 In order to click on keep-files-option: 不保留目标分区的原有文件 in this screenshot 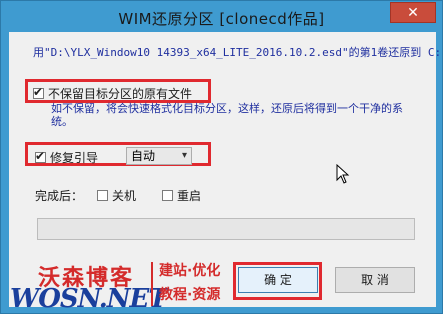, I will do `click(112, 93)`.